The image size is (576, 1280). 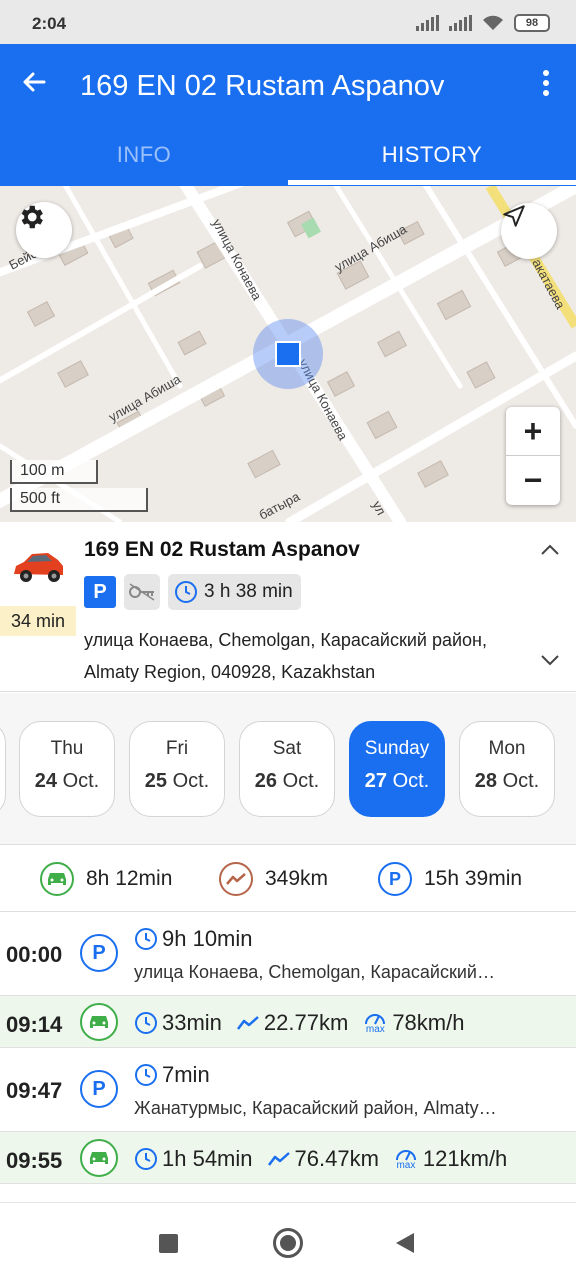 What do you see at coordinates (67, 769) in the screenshot?
I see `day-card: Thu 24 Oct.` at bounding box center [67, 769].